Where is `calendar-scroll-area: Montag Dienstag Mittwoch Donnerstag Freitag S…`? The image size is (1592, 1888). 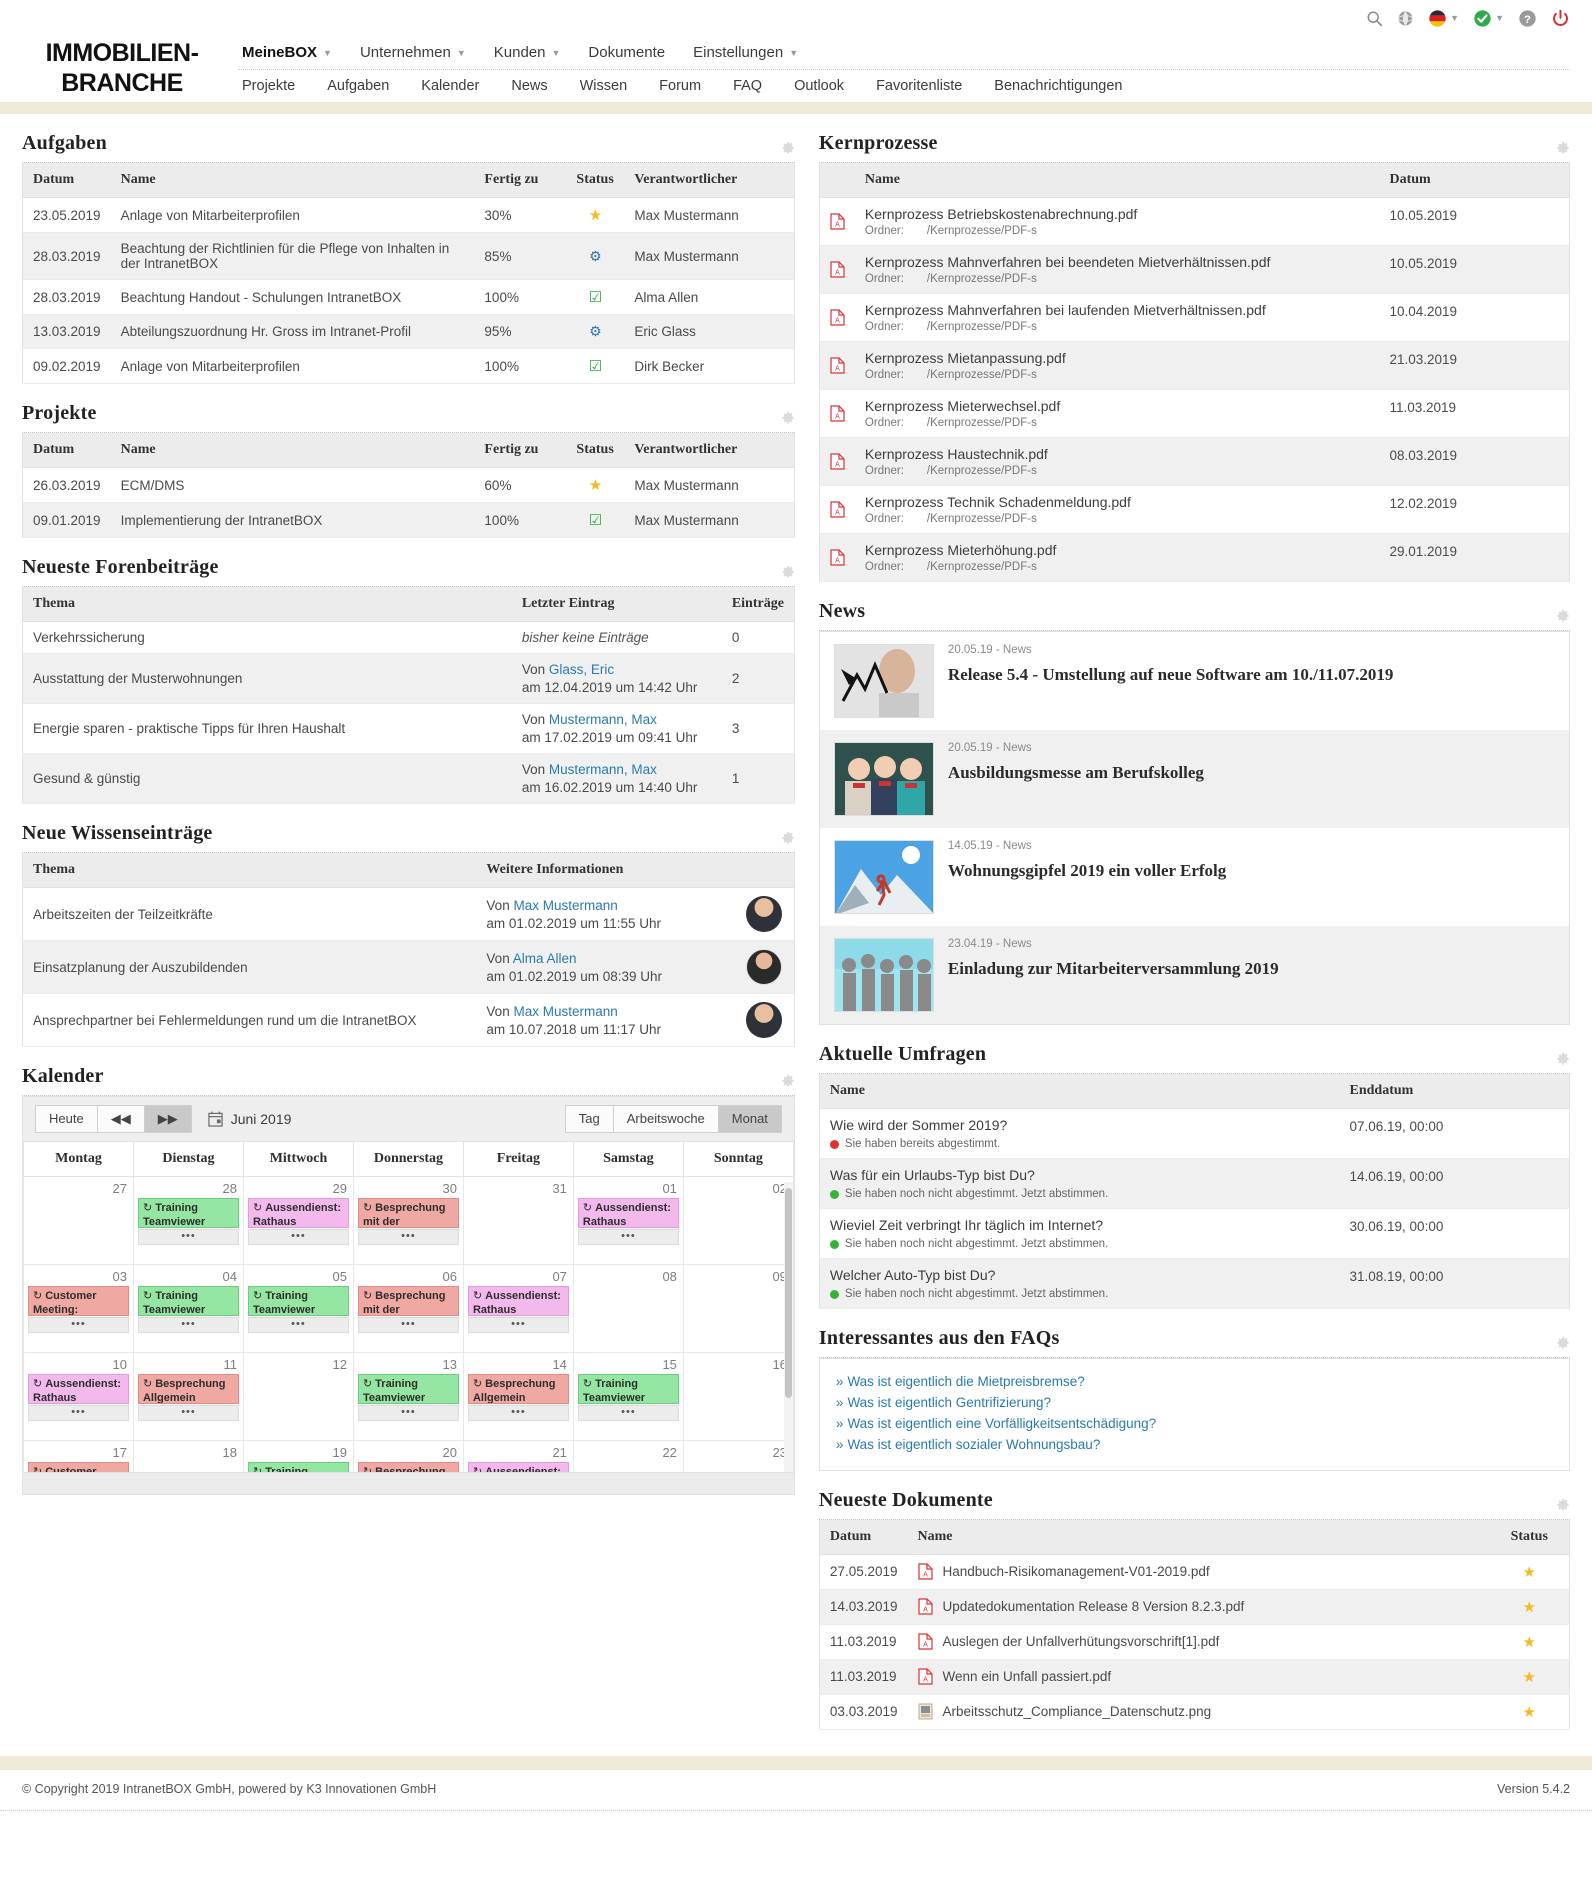 calendar-scroll-area: Montag Dienstag Mittwoch Donnerstag Freitag S… is located at coordinates (408, 1307).